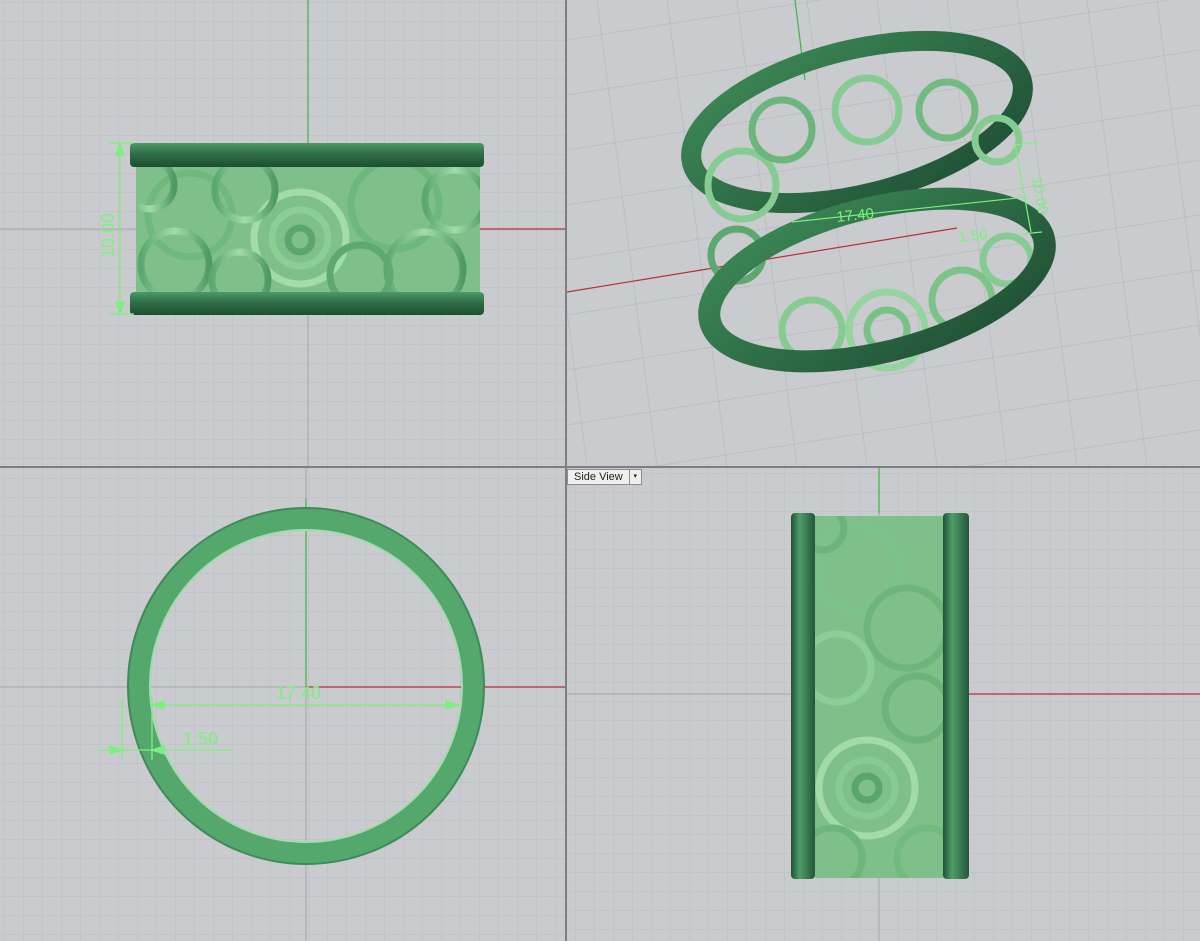 This screenshot has height=941, width=1200. What do you see at coordinates (307, 303) in the screenshot?
I see `lower-rim` at bounding box center [307, 303].